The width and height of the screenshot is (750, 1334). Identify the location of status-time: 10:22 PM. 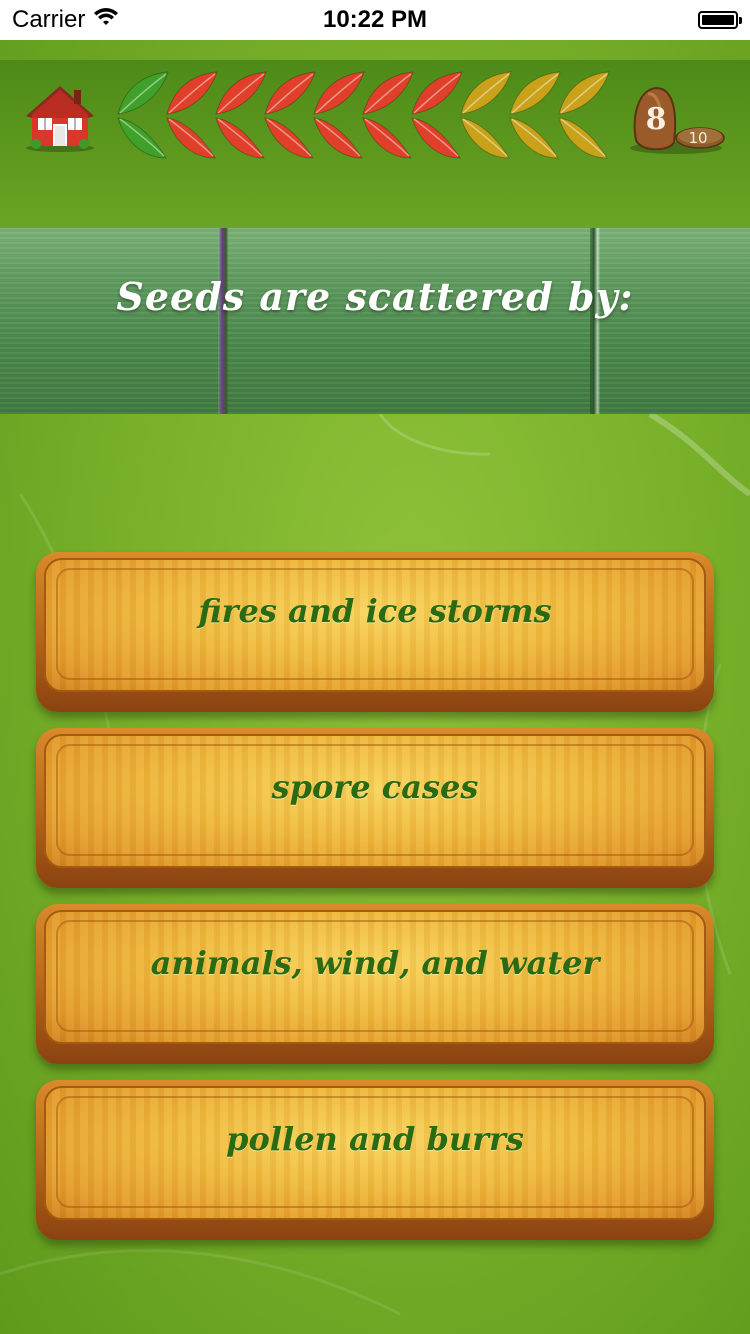
(375, 19).